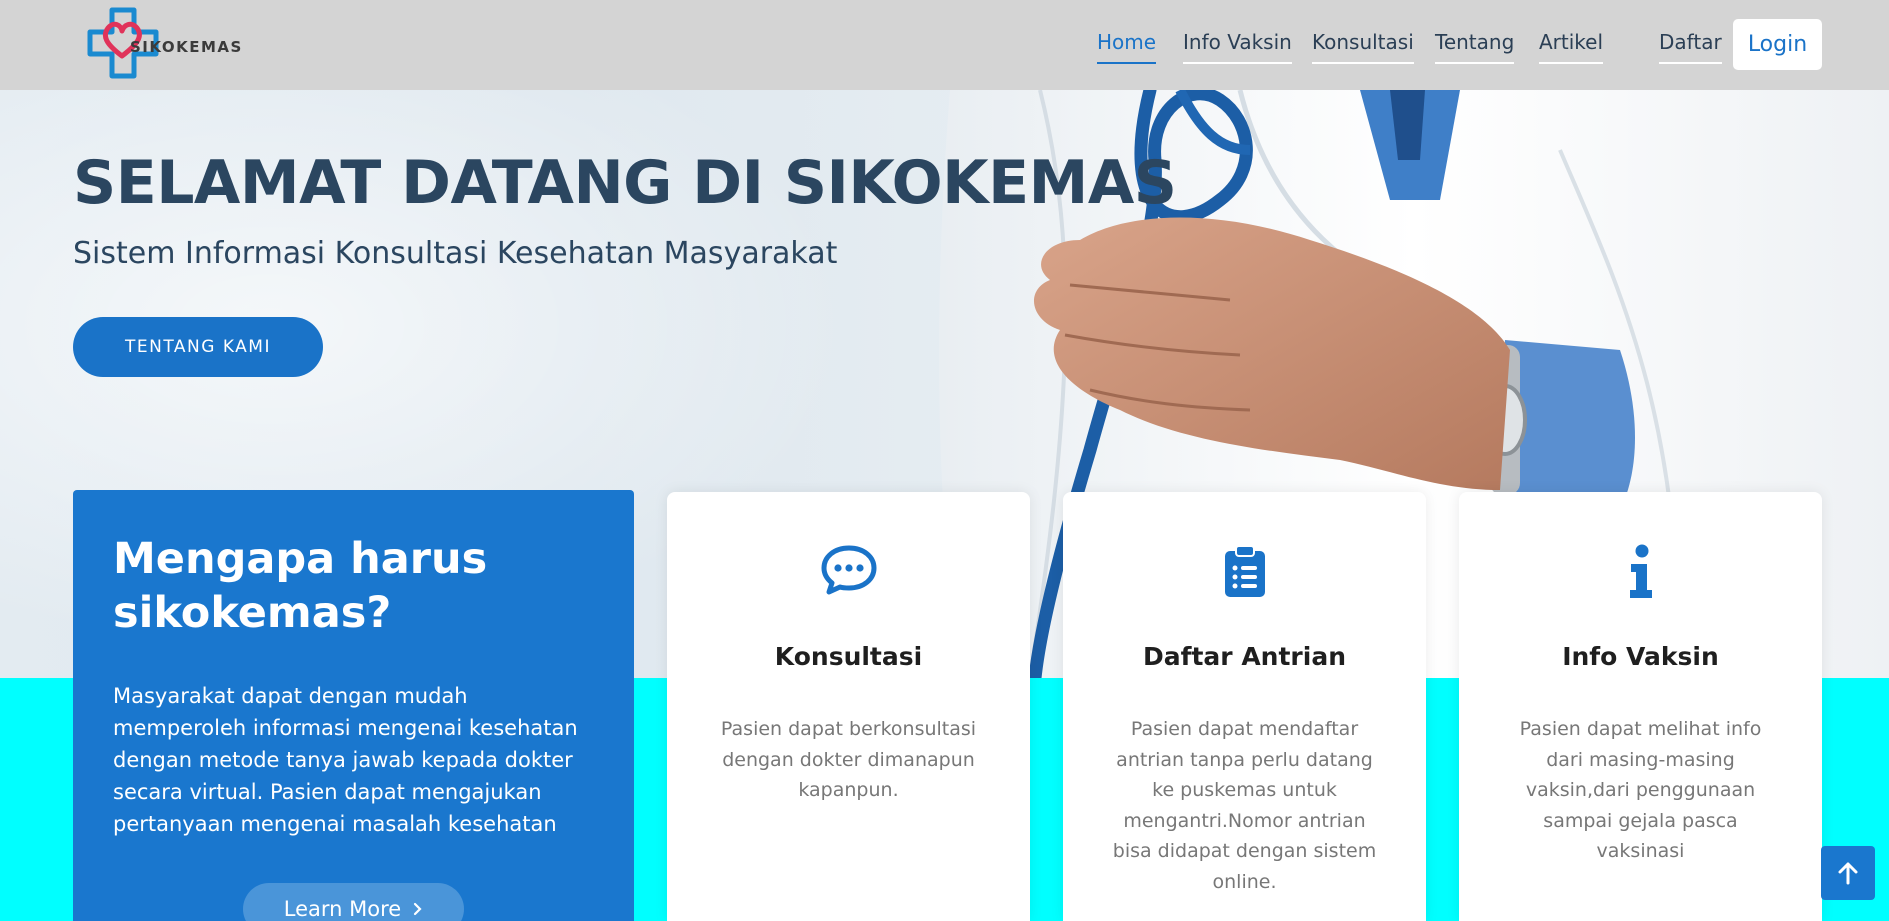 The image size is (1889, 921). What do you see at coordinates (198, 347) in the screenshot?
I see `about-us-button: TENTANG KAMI` at bounding box center [198, 347].